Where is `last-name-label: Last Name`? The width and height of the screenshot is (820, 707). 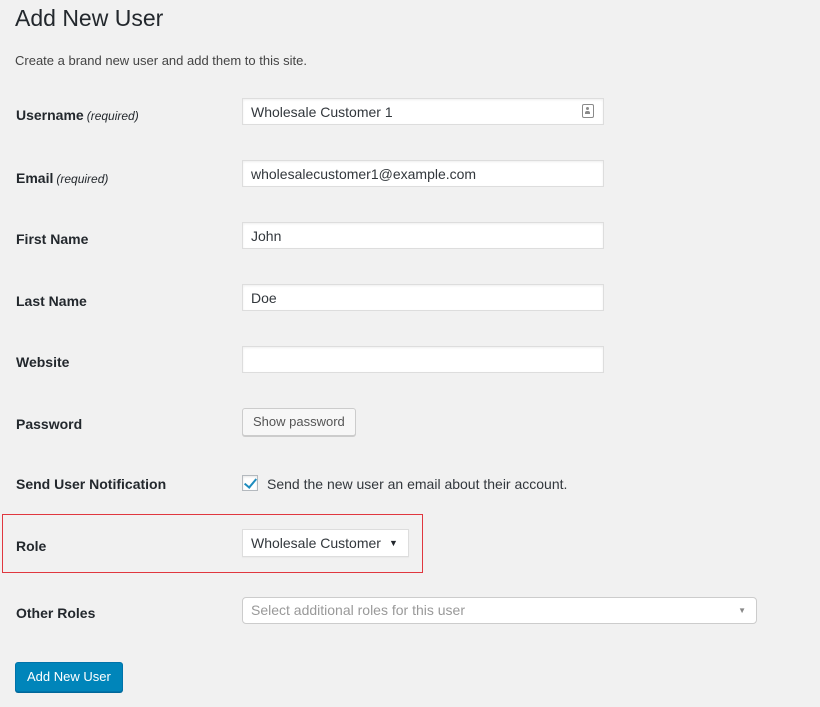
last-name-label: Last Name is located at coordinates (51, 301).